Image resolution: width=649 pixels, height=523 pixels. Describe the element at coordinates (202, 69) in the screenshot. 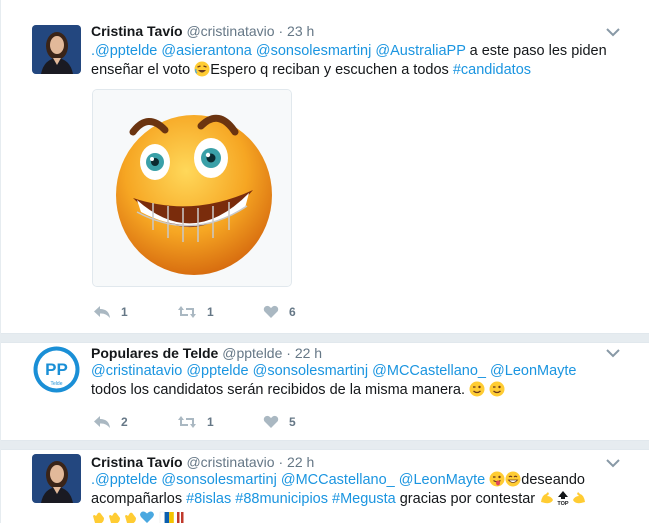

I see `rolling-laughing-emoji-icon` at that location.